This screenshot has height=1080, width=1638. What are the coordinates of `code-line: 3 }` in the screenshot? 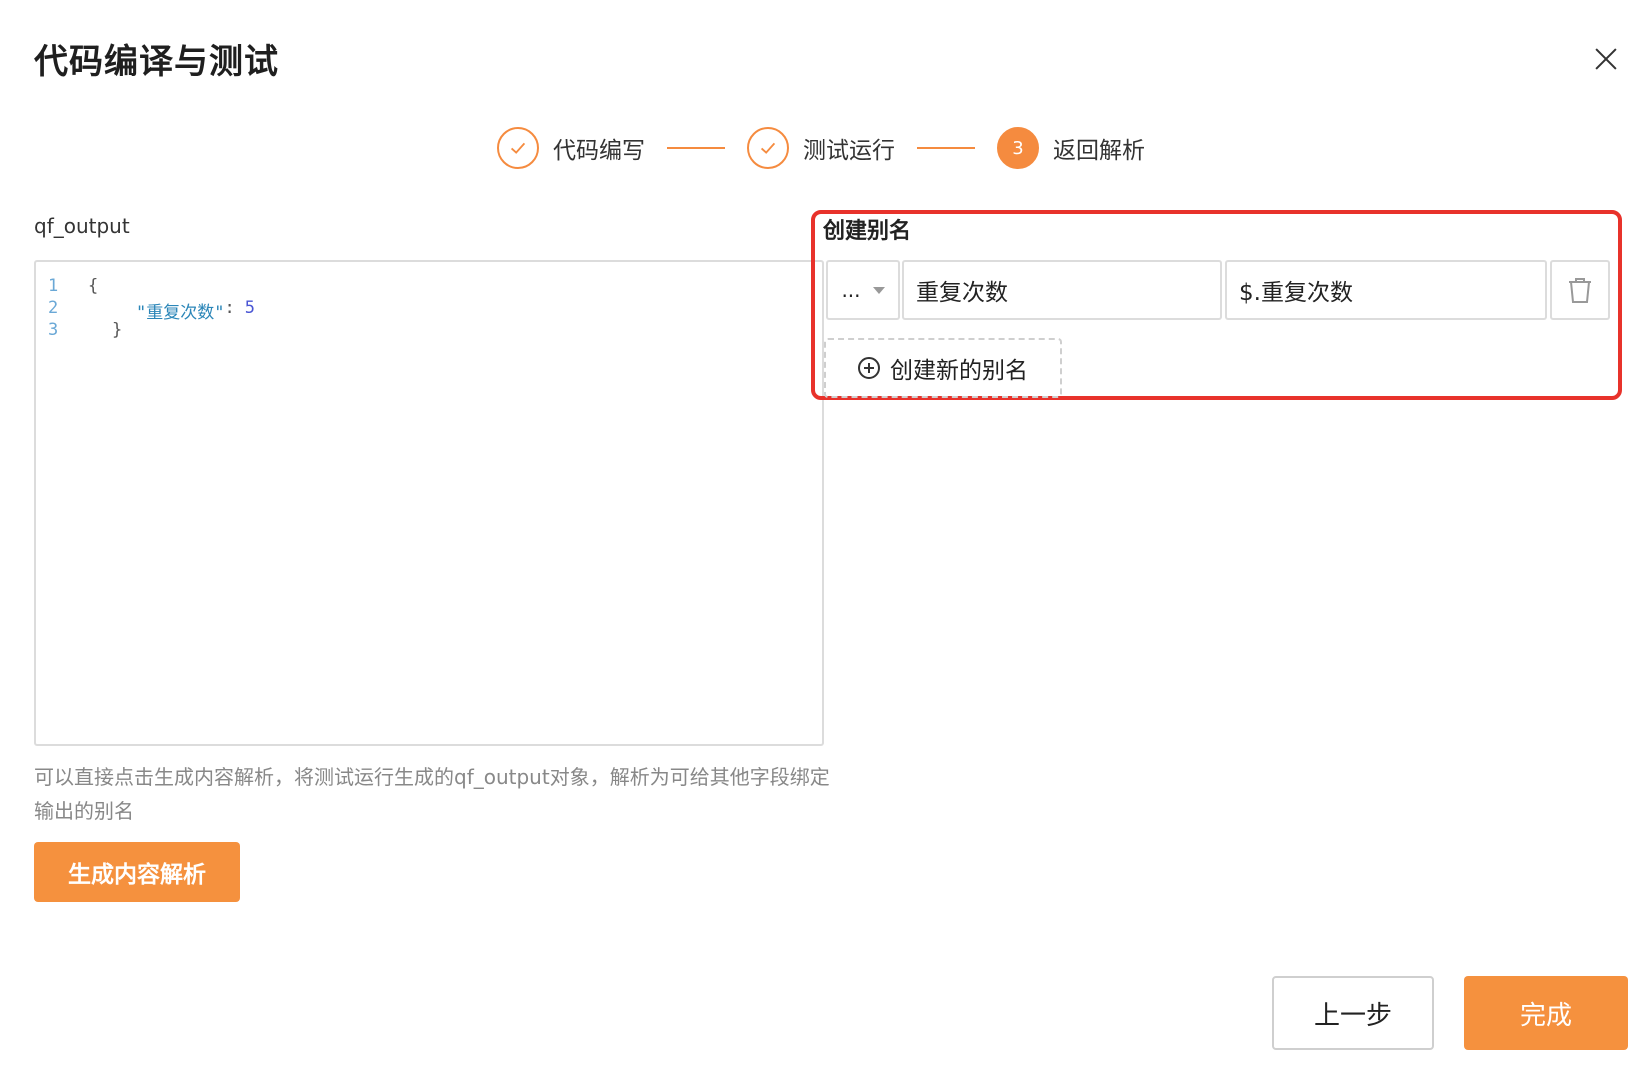 It's located at (85, 331).